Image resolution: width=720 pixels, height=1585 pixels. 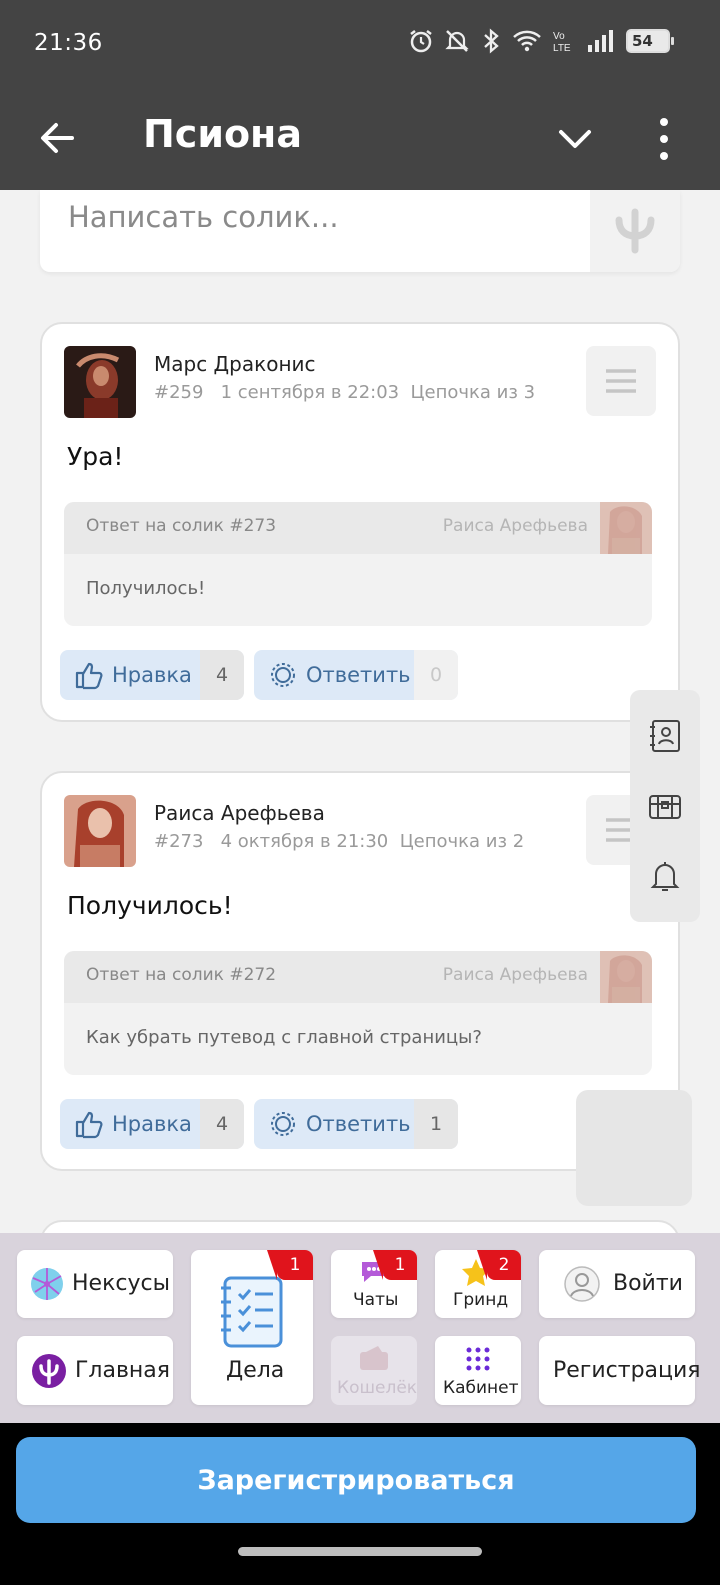 I want to click on post-author: Раиса Арефьева, so click(x=239, y=813).